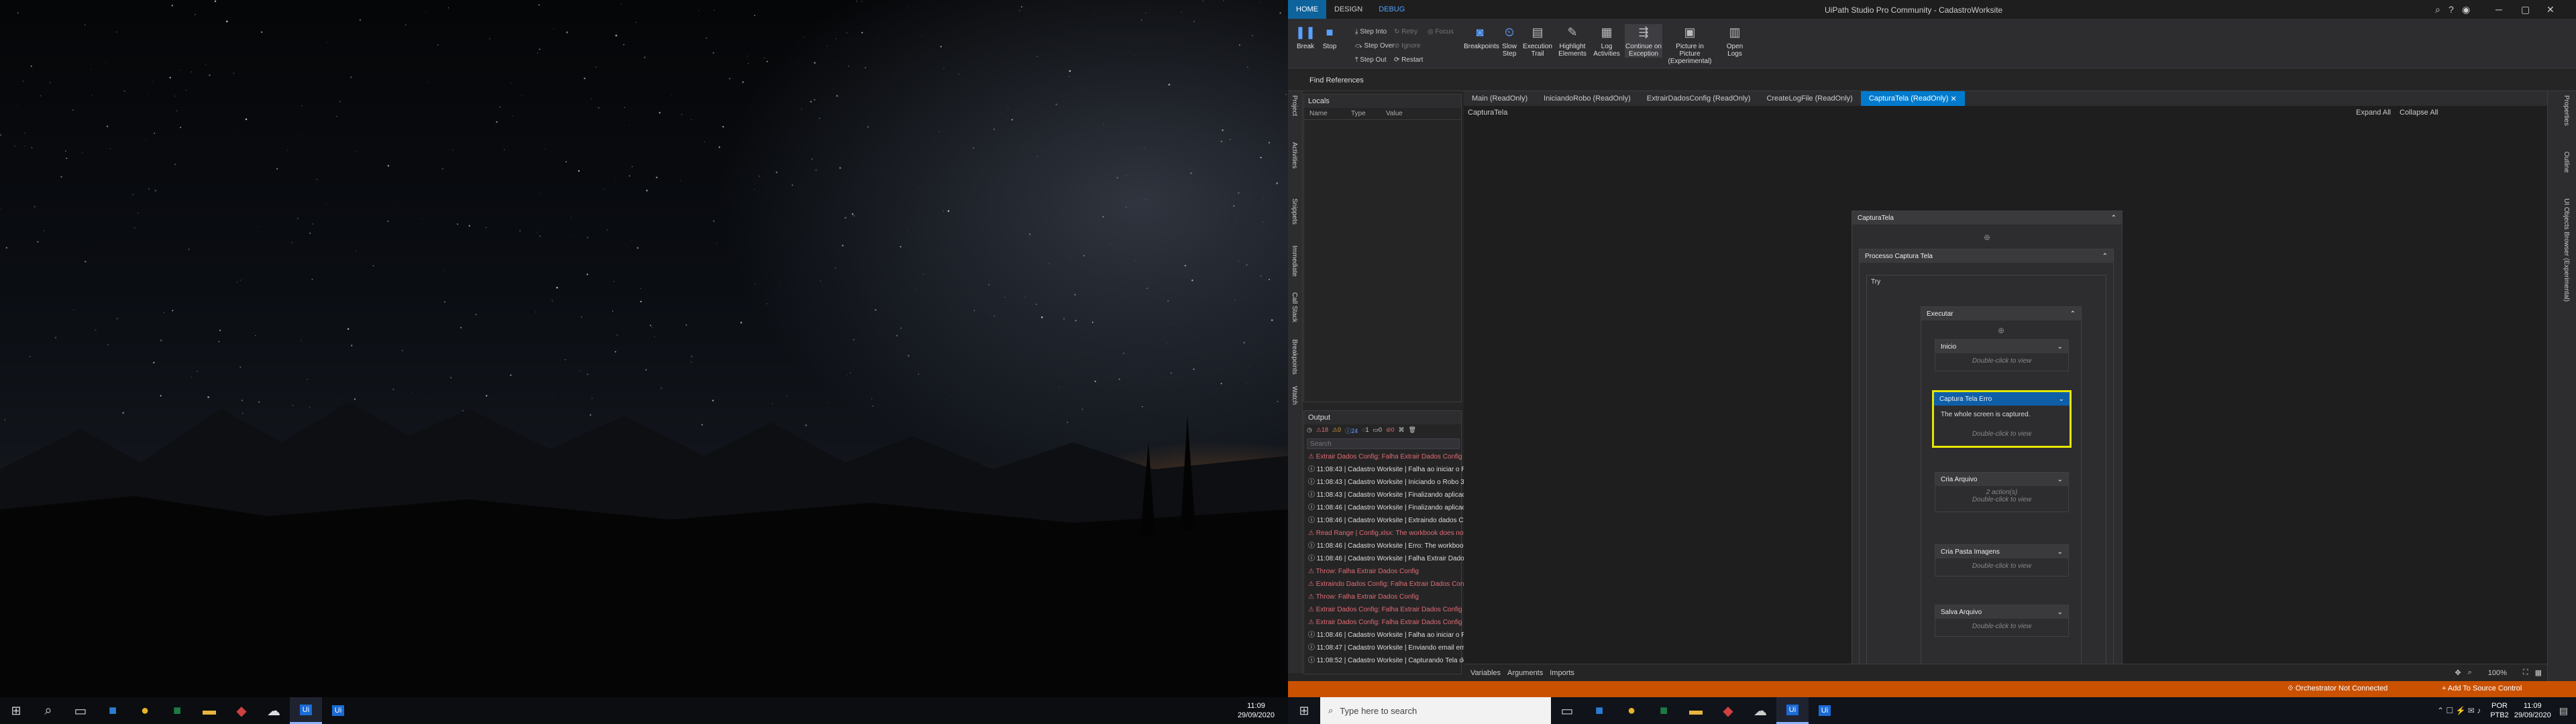 The height and width of the screenshot is (724, 2576). I want to click on imports-tab: Imports, so click(1562, 673).